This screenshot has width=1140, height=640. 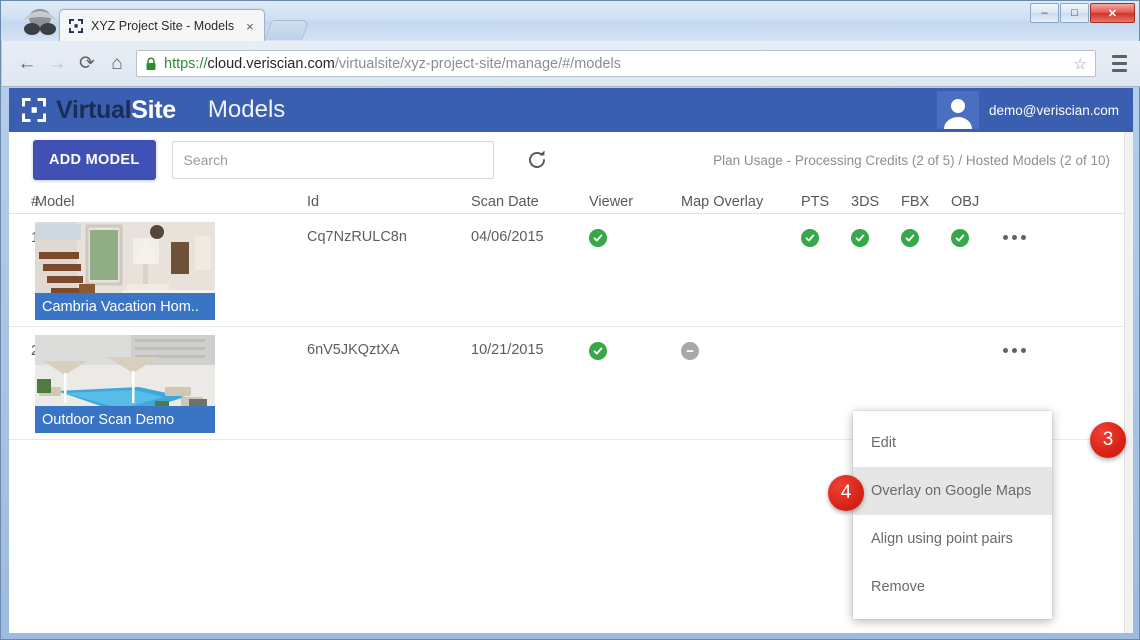 What do you see at coordinates (952, 587) in the screenshot?
I see `menu-item-remove: Remove` at bounding box center [952, 587].